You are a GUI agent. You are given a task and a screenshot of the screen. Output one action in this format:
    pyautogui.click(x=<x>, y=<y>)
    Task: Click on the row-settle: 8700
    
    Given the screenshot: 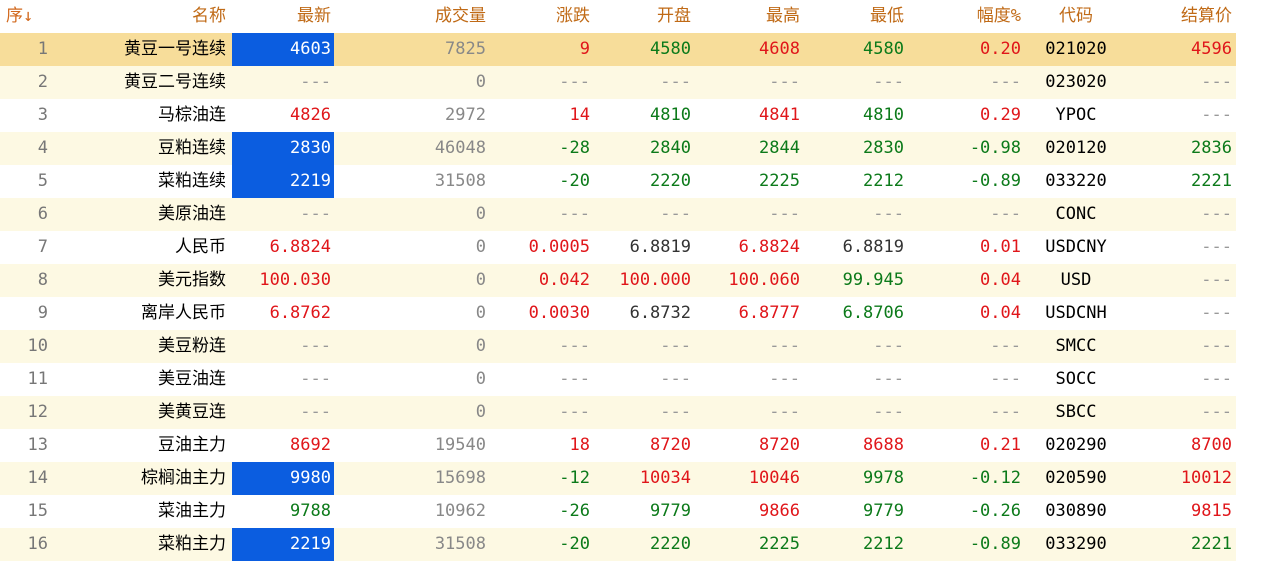 What is the action you would take?
    pyautogui.click(x=1211, y=445)
    